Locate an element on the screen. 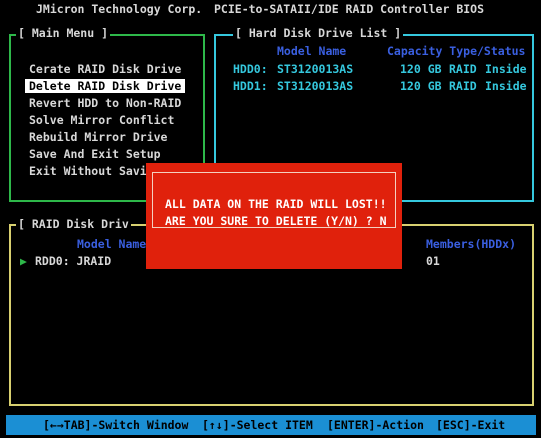 Image resolution: width=541 pixels, height=438 pixels. hdd-empty-area is located at coordinates (372, 116).